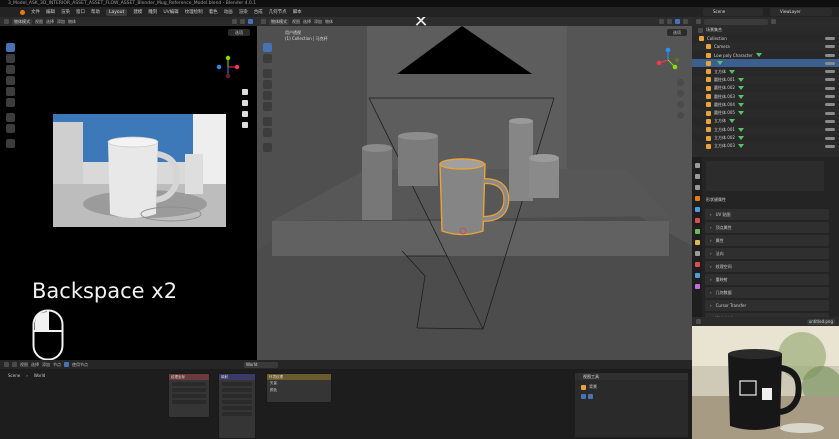 This screenshot has height=439, width=839. I want to click on outliner-editor-icon, so click(698, 21).